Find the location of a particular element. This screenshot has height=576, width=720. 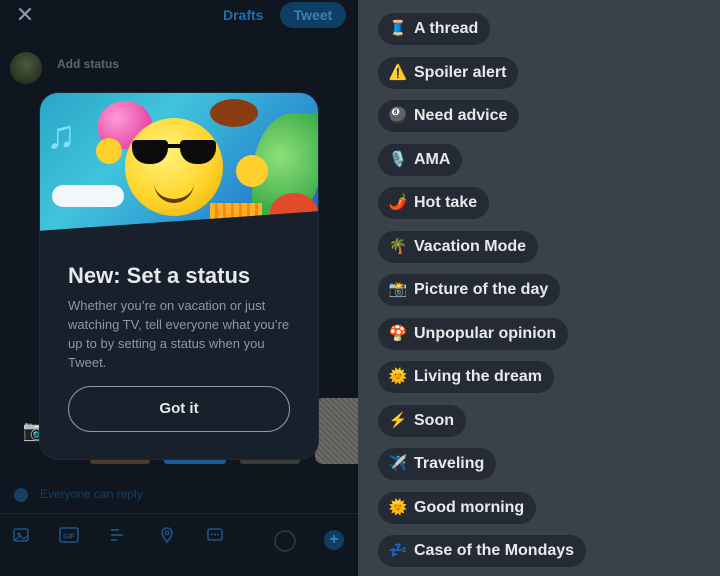

status-option-label: Hot take is located at coordinates (446, 202).